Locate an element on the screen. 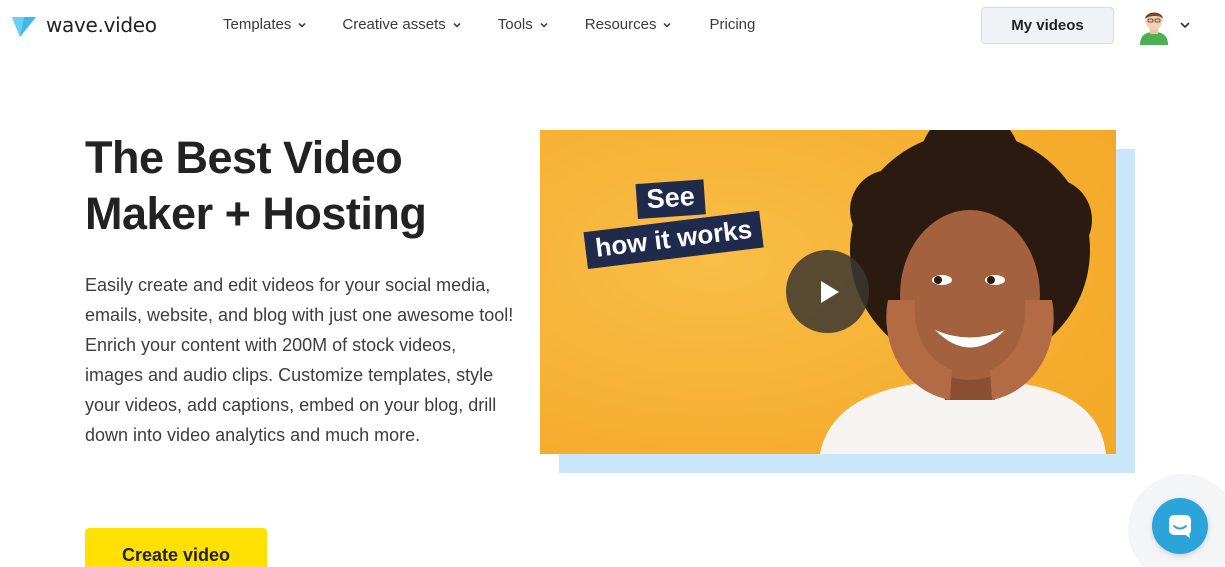  hero-title-line-2: Maker + Hosting is located at coordinates (256, 213).